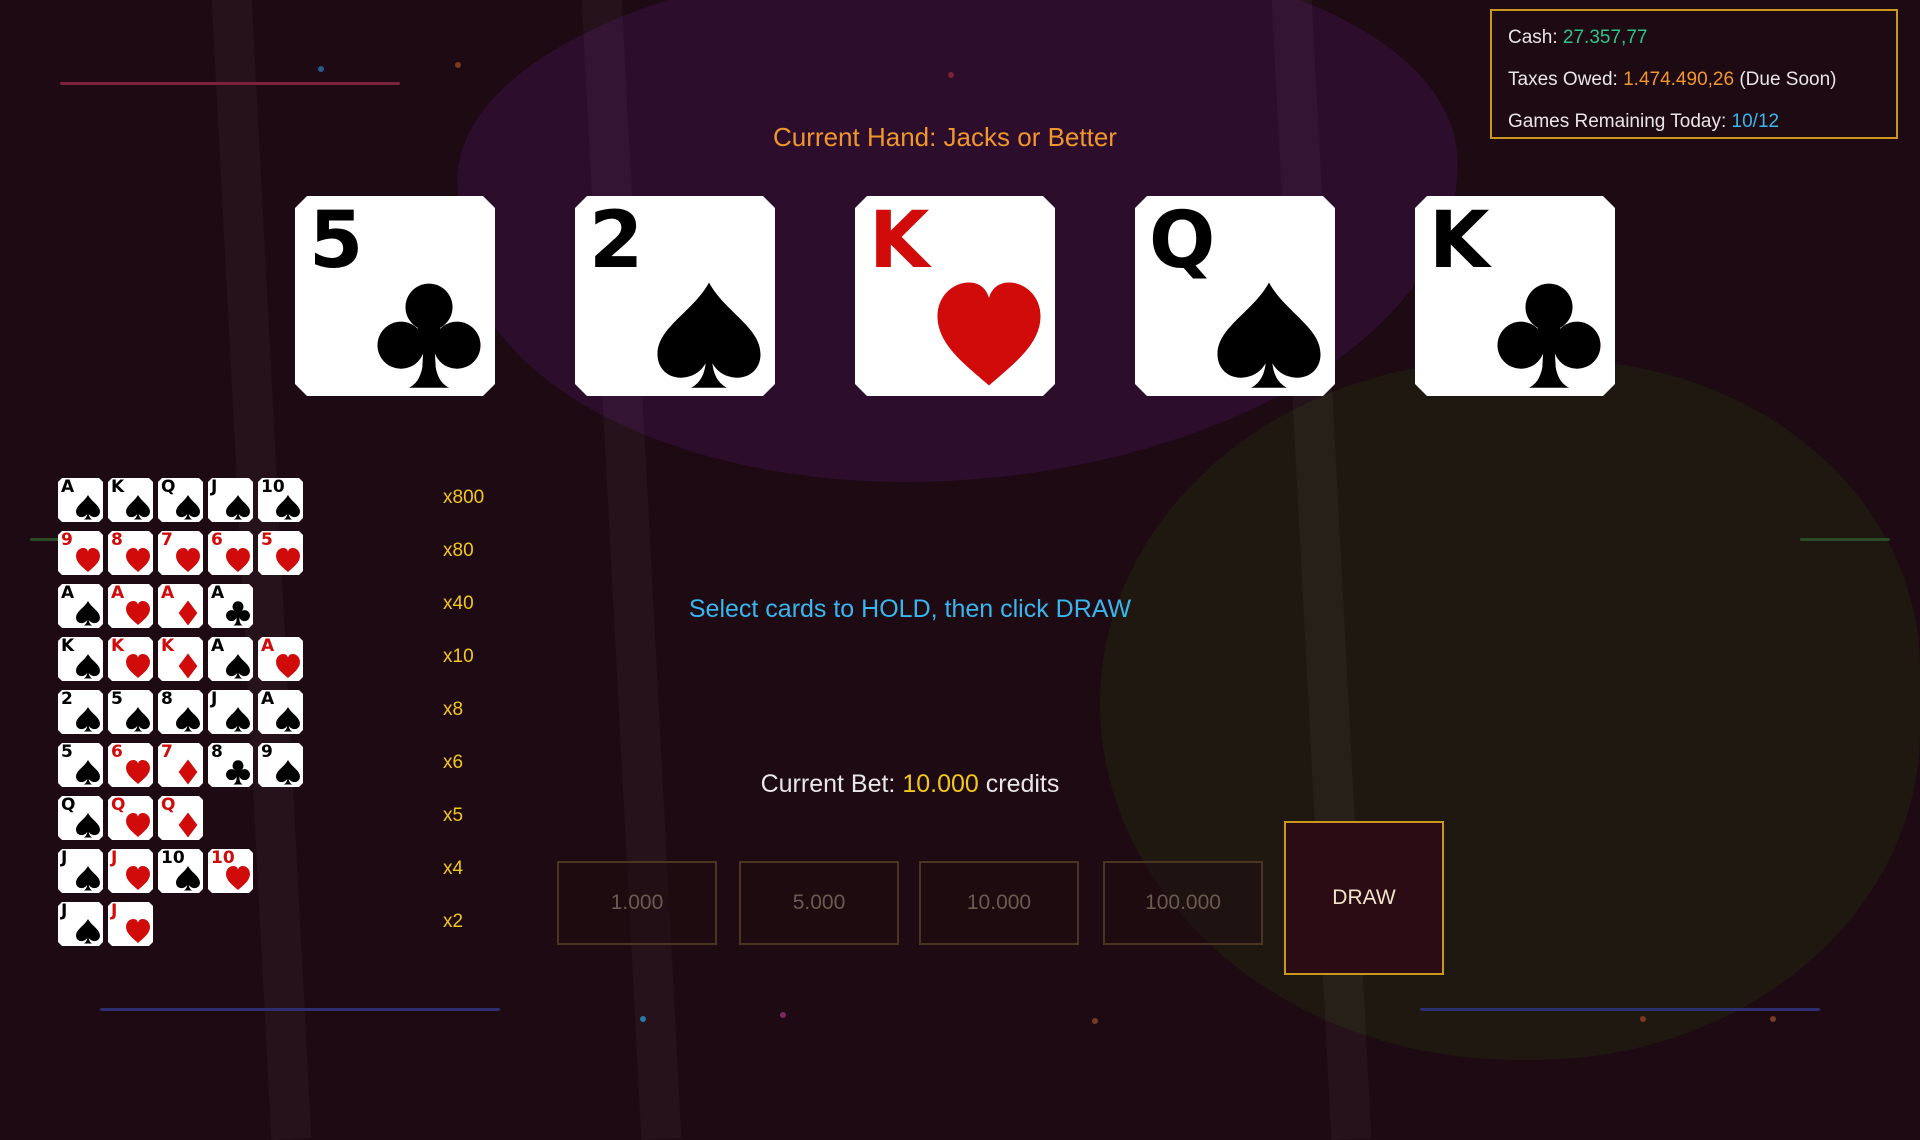  I want to click on current-hand-label: Current Hand: Jacks or Better, so click(945, 137).